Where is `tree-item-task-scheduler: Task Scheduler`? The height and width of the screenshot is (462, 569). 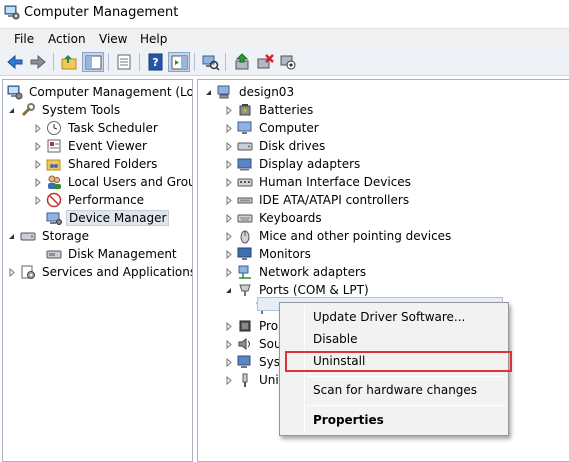
tree-item-task-scheduler: Task Scheduler is located at coordinates (96, 128).